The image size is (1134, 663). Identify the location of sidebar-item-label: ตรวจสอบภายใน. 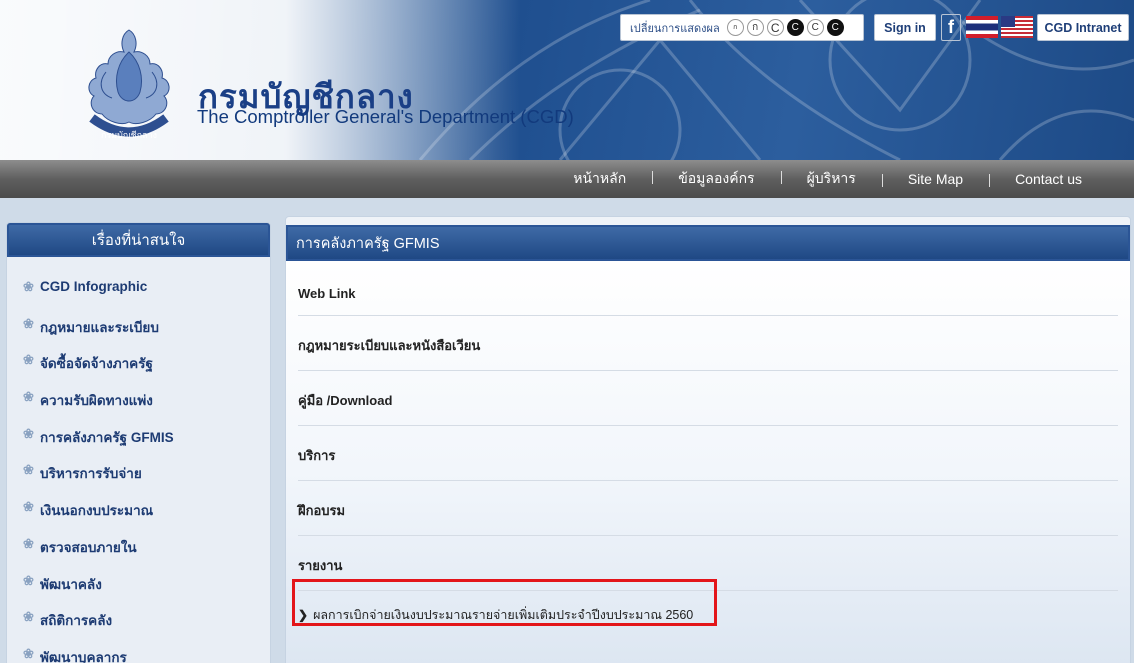
(88, 547).